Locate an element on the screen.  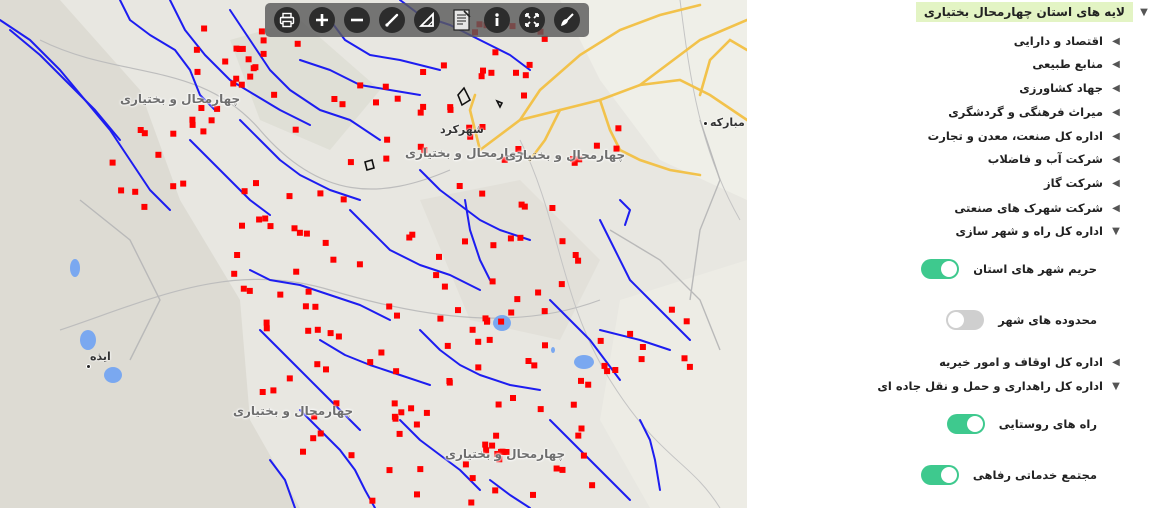
layer-tree-root: ▼ لایه های استان چهارمحال بختیاری is located at coordinates (1033, 12).